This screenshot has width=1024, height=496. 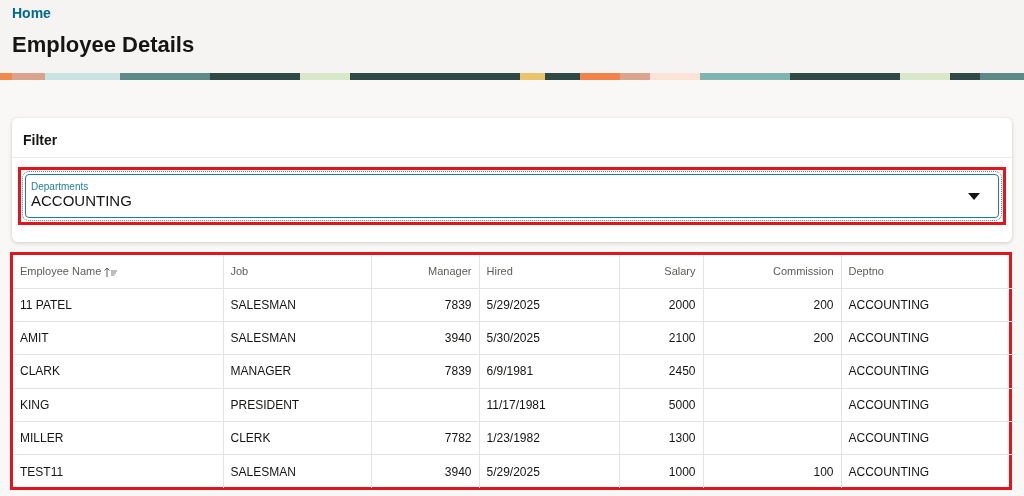 I want to click on table-cell: 5/30/2025, so click(x=549, y=338).